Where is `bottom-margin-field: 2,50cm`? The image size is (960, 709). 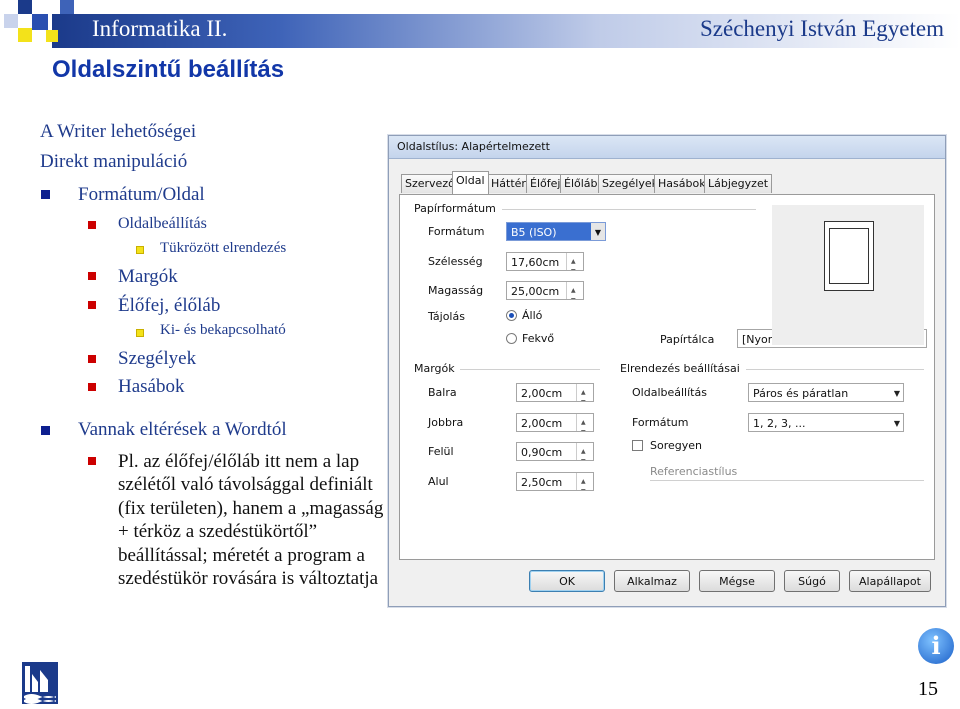 bottom-margin-field: 2,50cm is located at coordinates (555, 481).